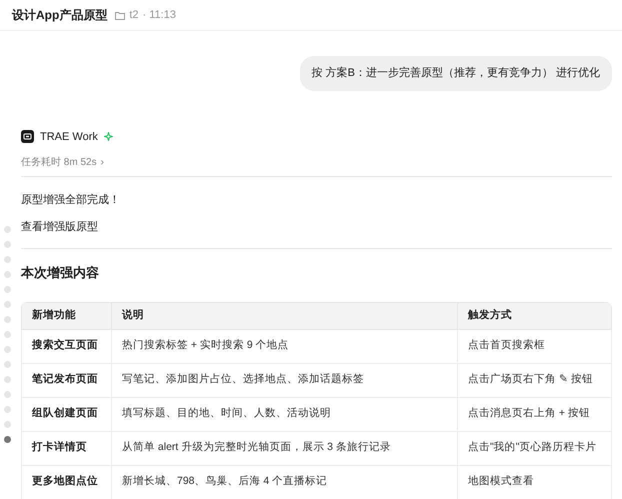 The width and height of the screenshot is (622, 499). What do you see at coordinates (60, 273) in the screenshot?
I see `section-heading: 本次增强内容` at bounding box center [60, 273].